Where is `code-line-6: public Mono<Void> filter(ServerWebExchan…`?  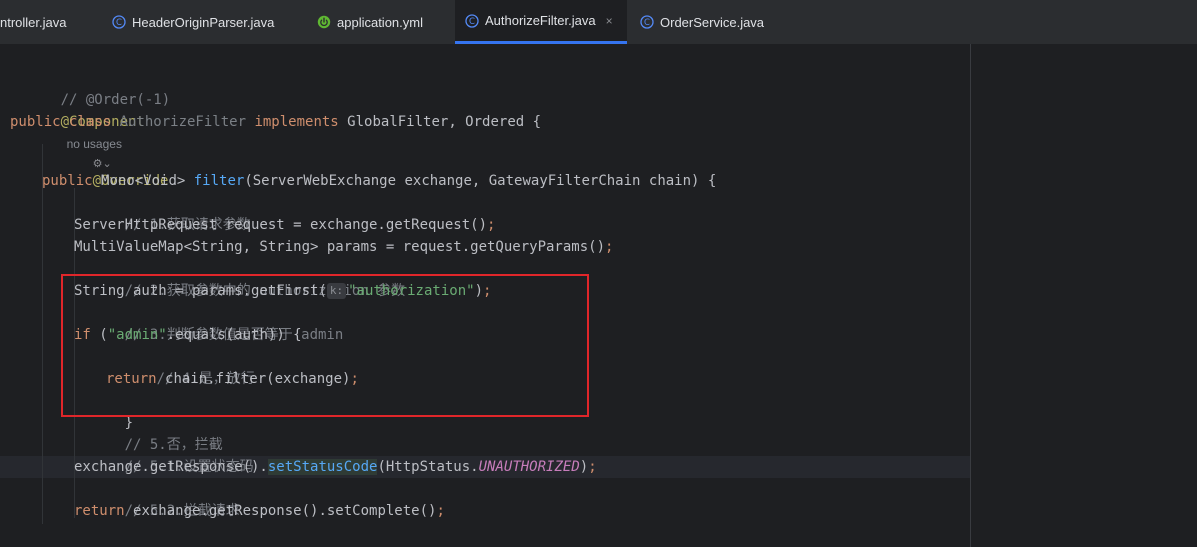
code-line-6: public Mono<Void> filter(ServerWebExchan… is located at coordinates (379, 181).